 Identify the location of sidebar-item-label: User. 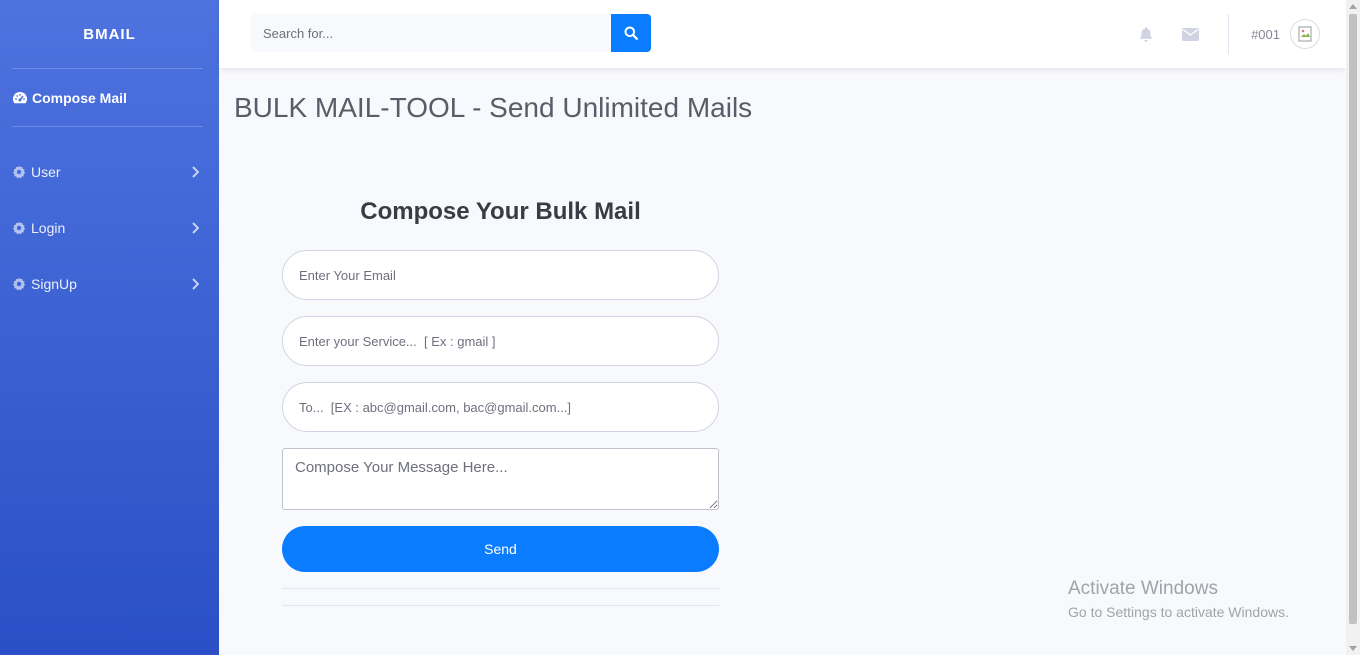
(46, 172).